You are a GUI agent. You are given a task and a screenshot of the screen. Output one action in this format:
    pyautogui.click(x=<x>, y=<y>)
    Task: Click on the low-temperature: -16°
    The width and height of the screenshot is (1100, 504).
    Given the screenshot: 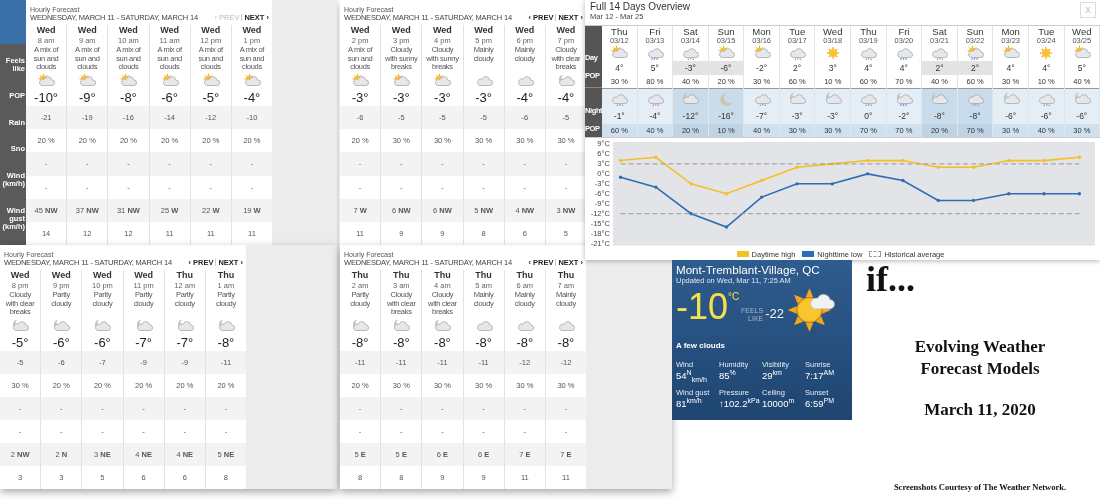 What is the action you would take?
    pyautogui.click(x=726, y=116)
    